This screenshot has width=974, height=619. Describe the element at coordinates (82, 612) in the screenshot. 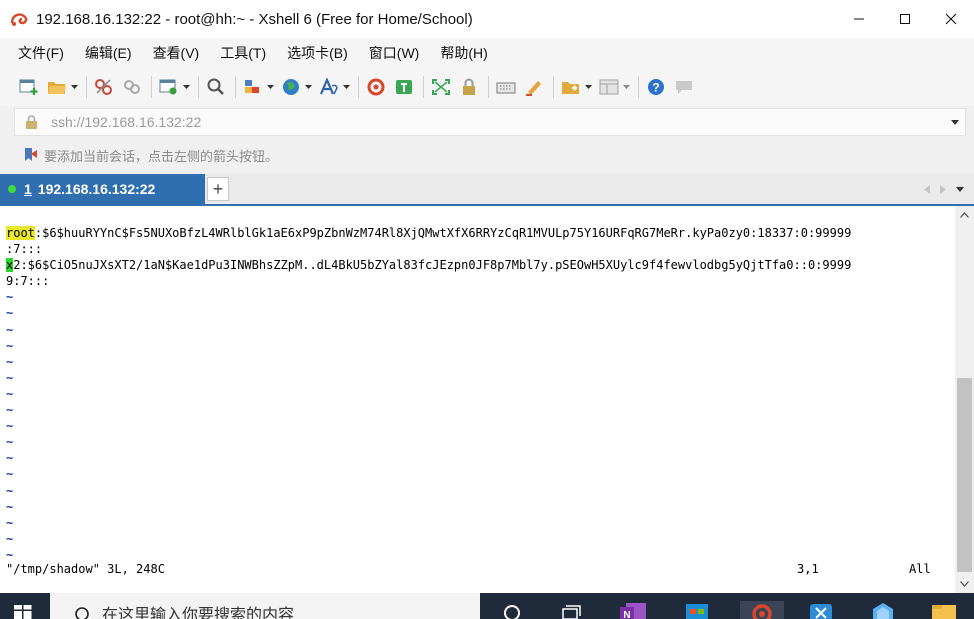

I see `search-icon` at that location.